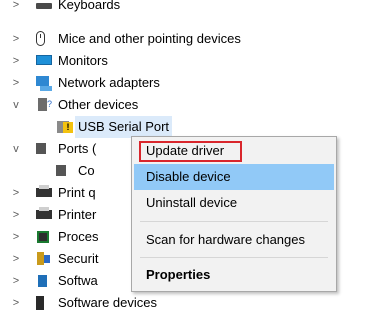  What do you see at coordinates (234, 275) in the screenshot?
I see `menu-item-properties: Properties` at bounding box center [234, 275].